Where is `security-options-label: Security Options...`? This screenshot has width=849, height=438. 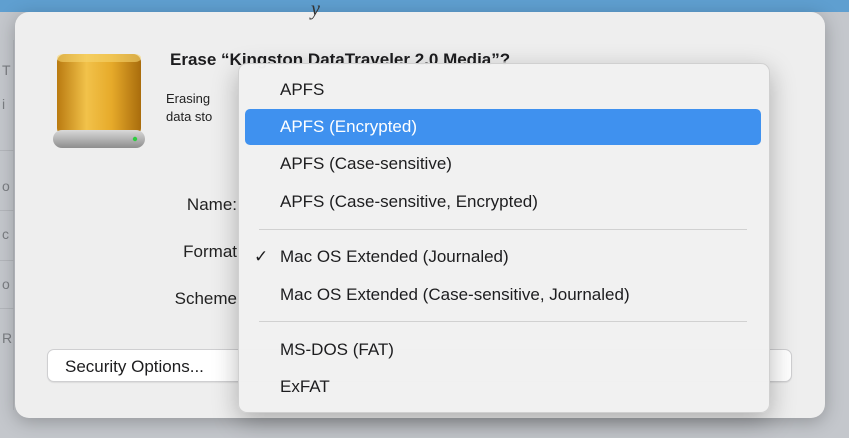 security-options-label: Security Options... is located at coordinates (134, 366).